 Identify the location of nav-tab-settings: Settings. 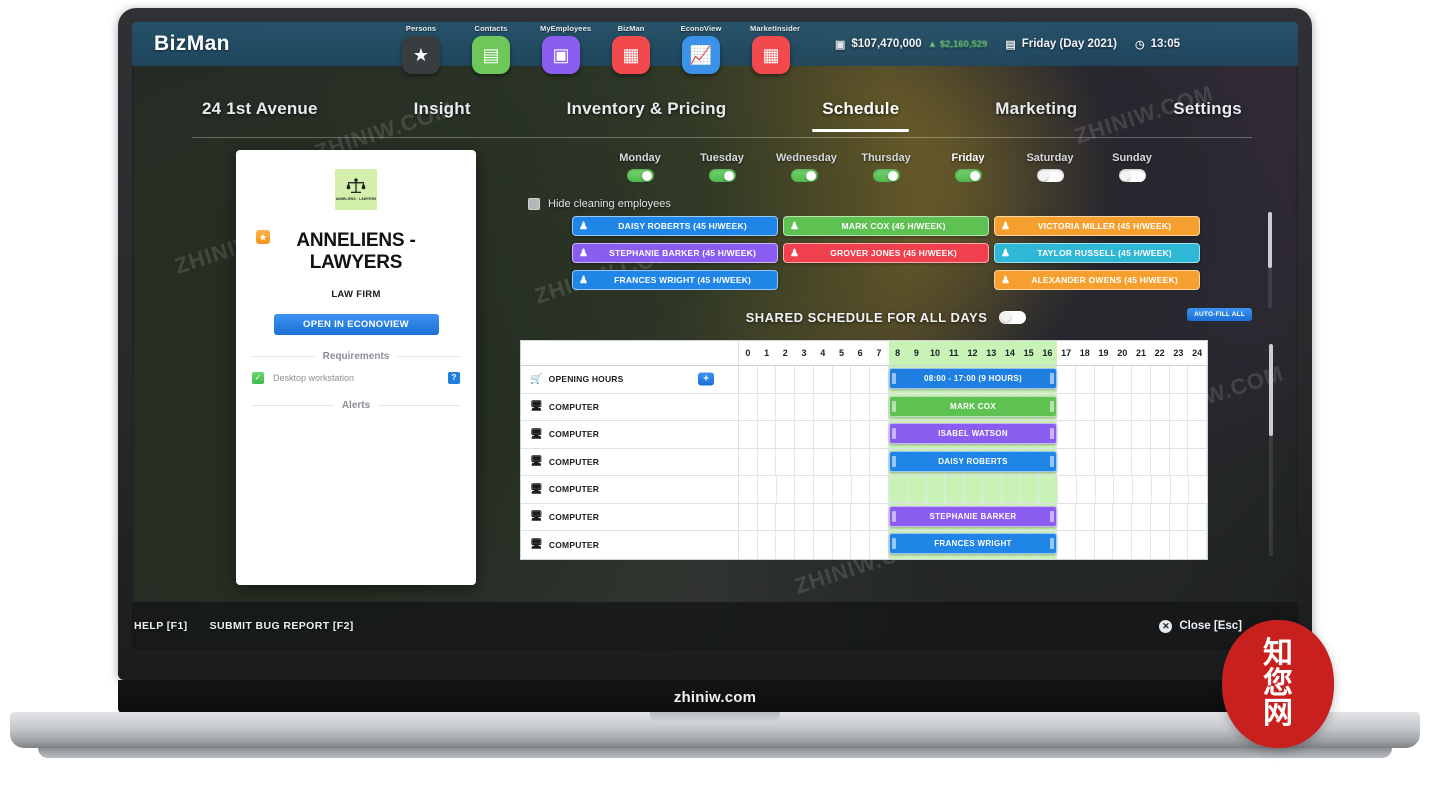
(1207, 115).